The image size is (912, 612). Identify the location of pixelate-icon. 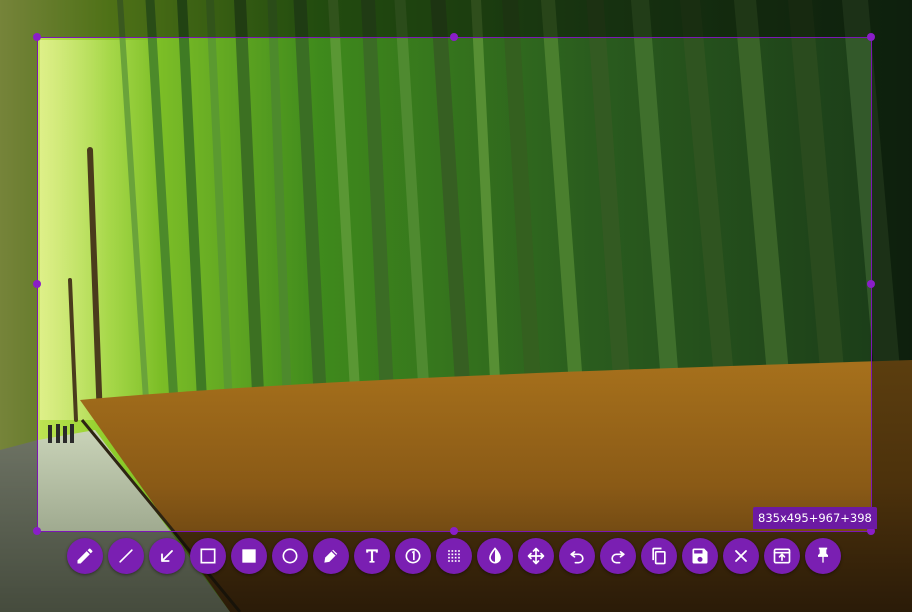
(454, 556).